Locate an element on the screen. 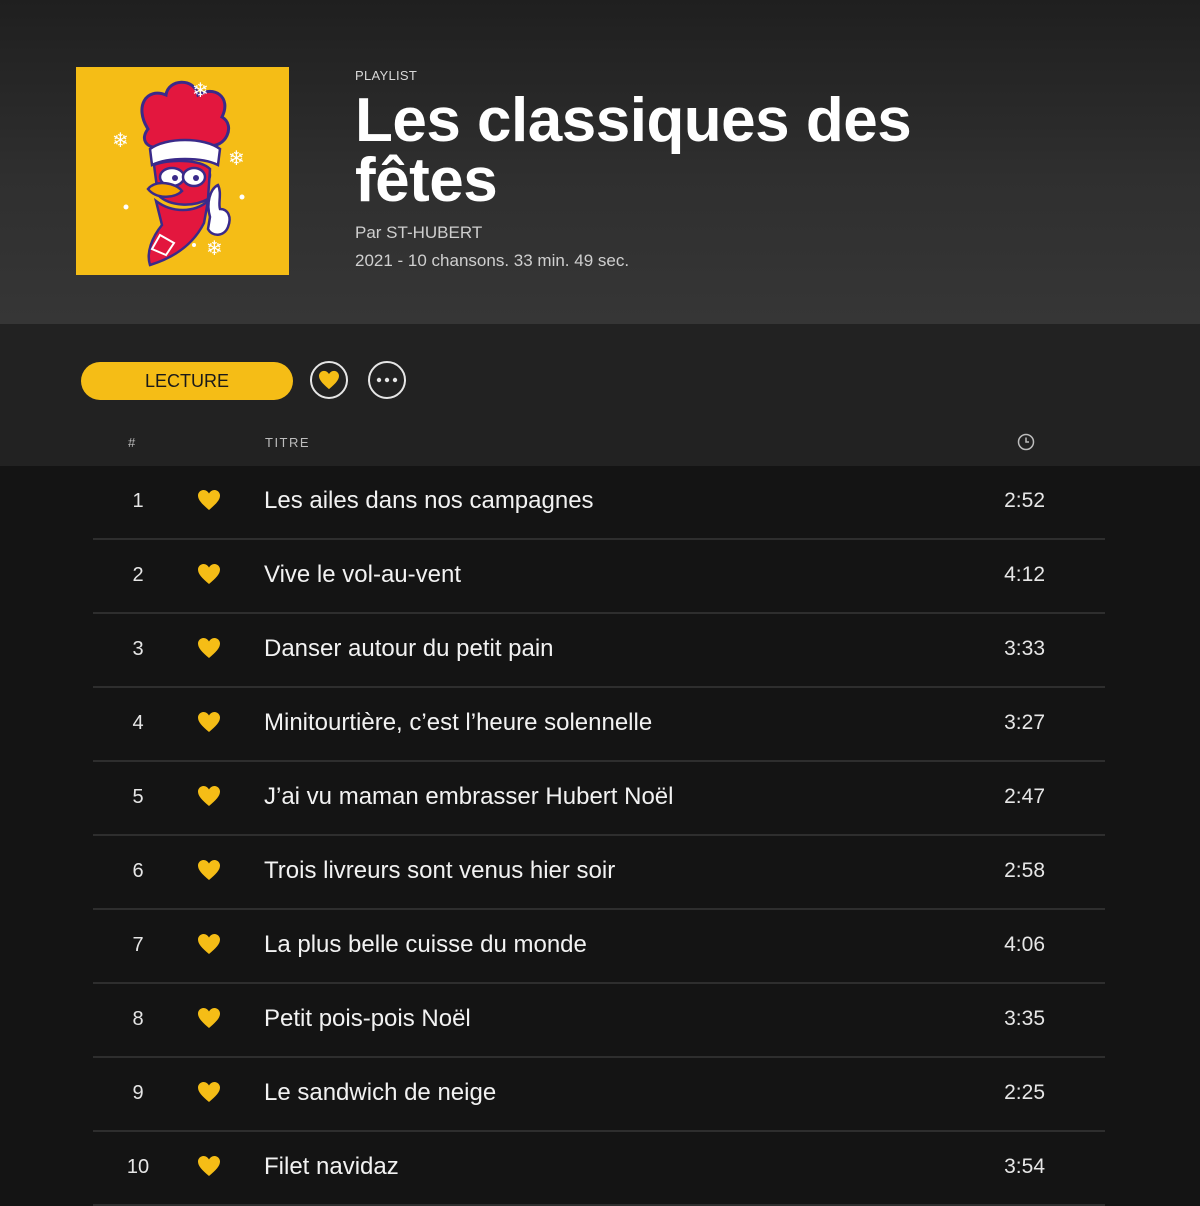 The width and height of the screenshot is (1200, 1206). track-duration: 3:33 is located at coordinates (1024, 648).